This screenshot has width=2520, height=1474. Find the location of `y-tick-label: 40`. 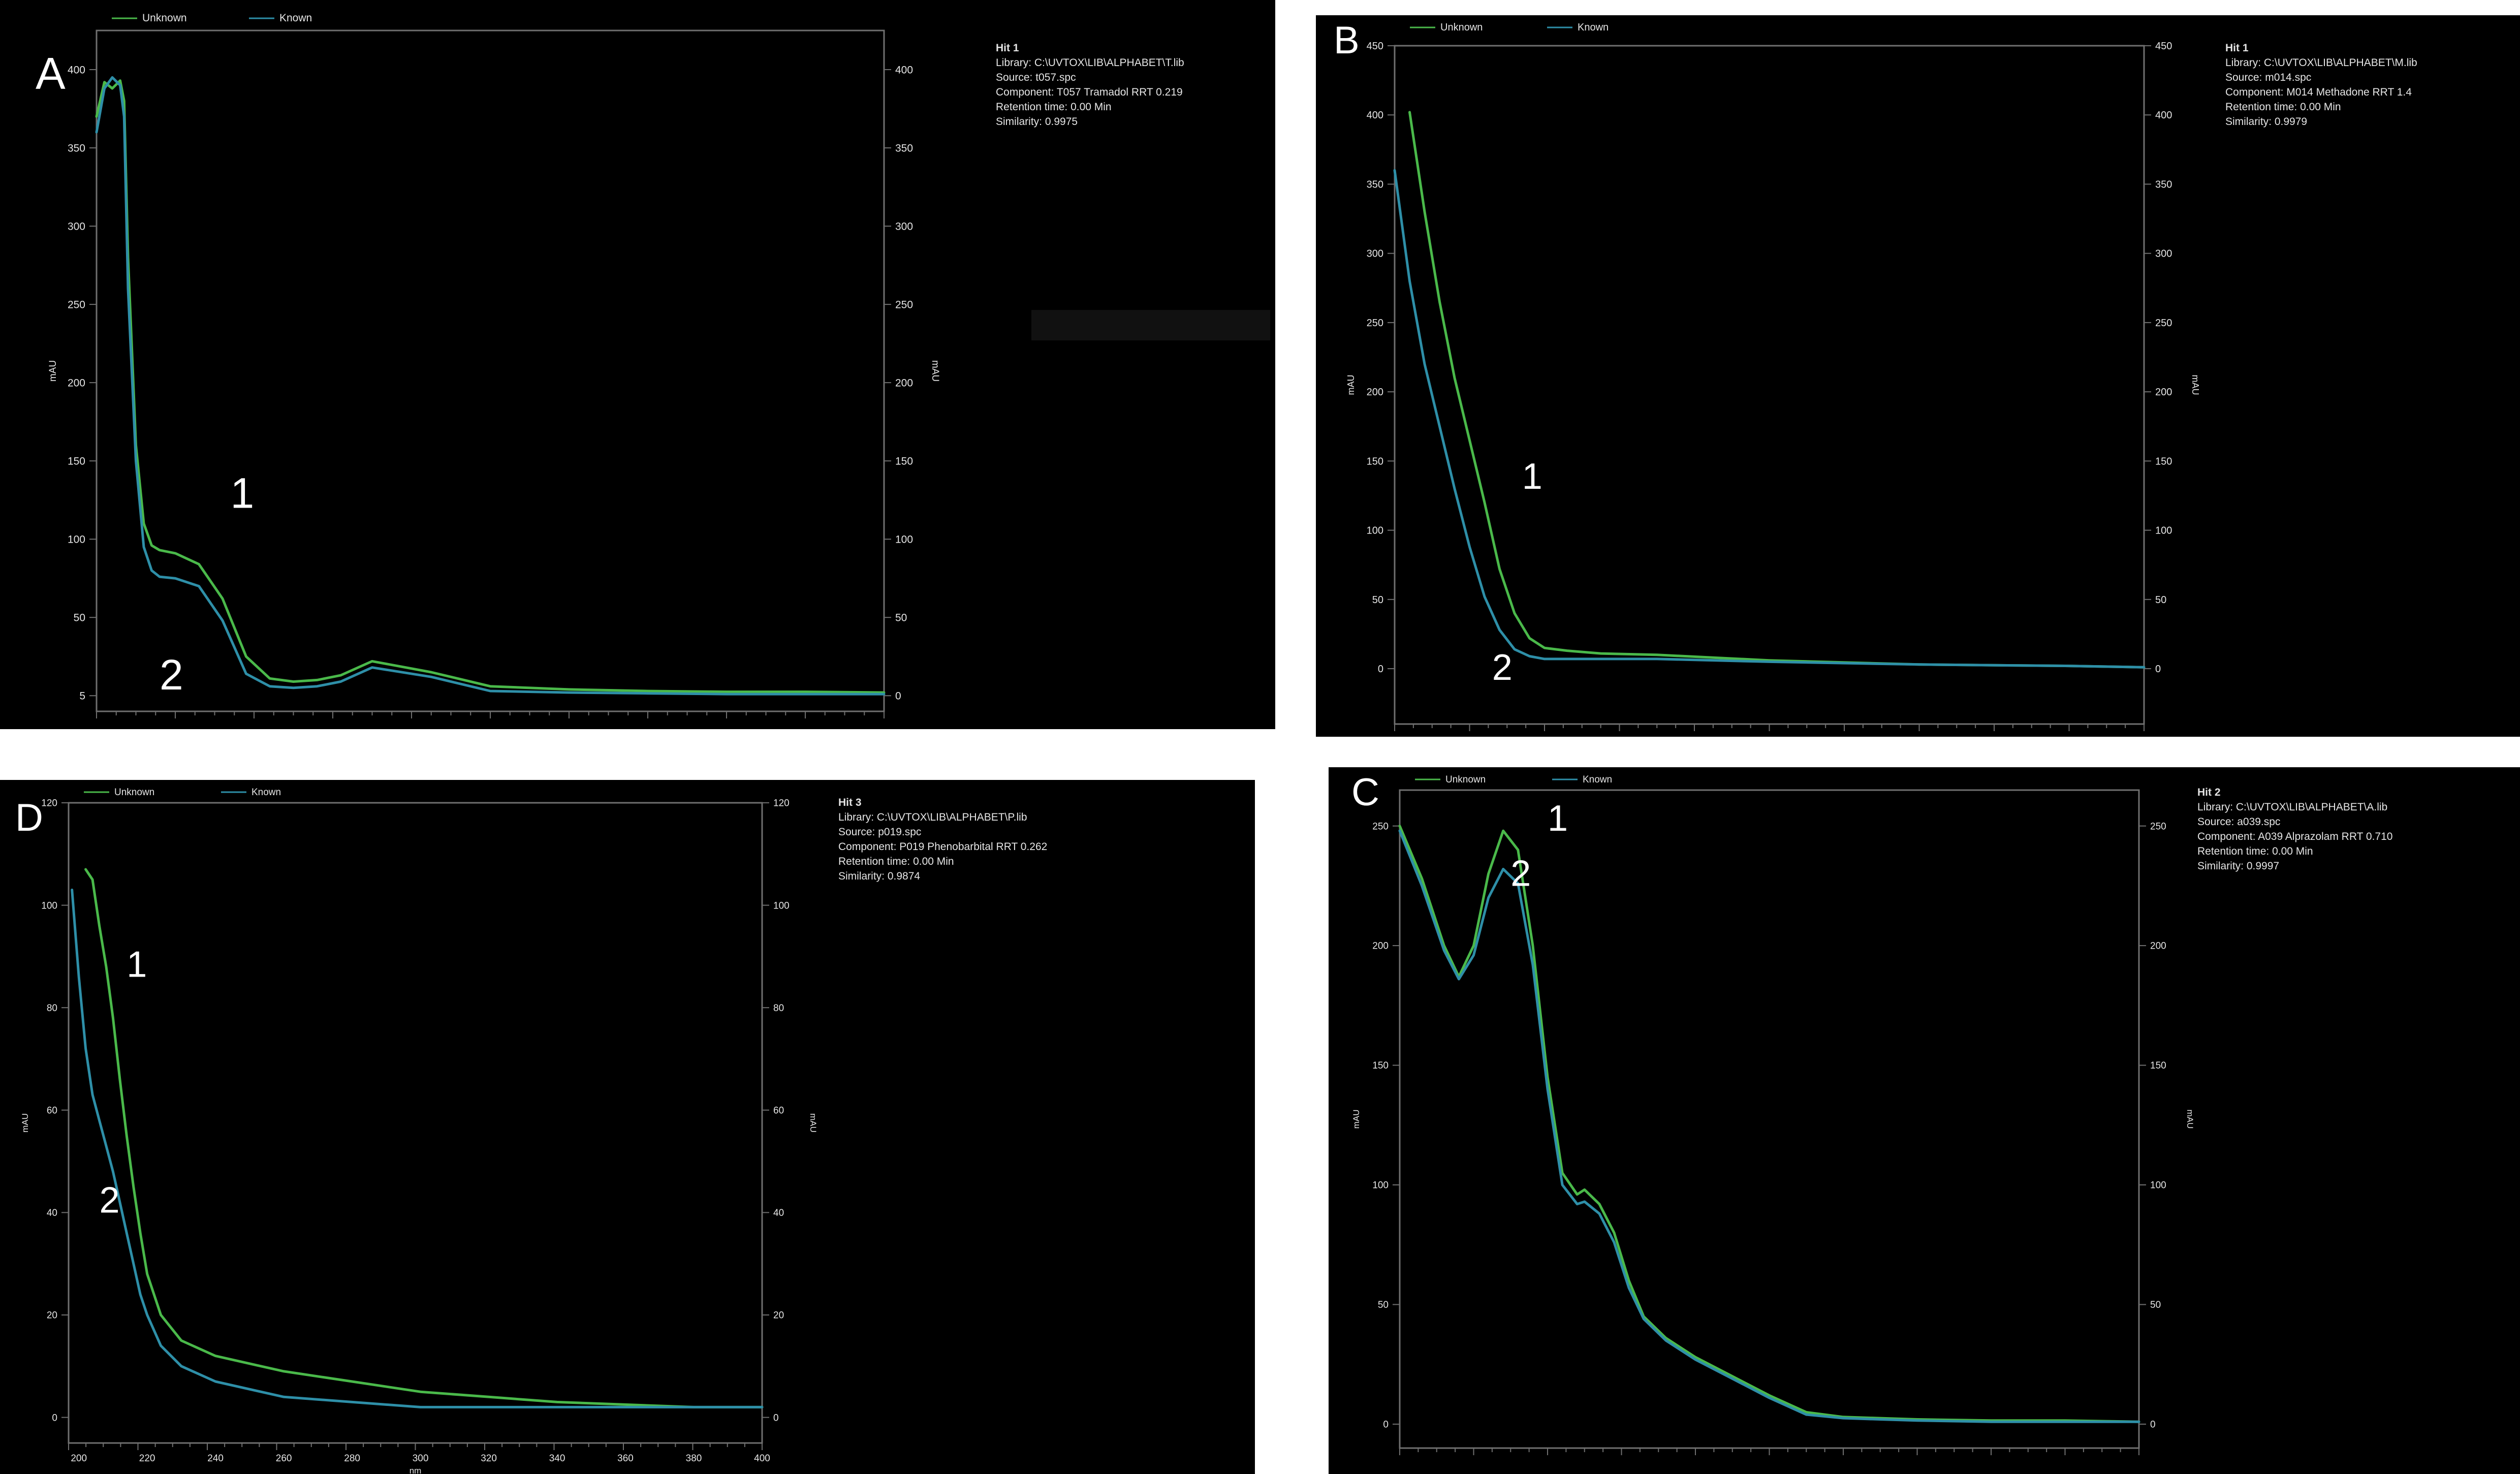

y-tick-label: 40 is located at coordinates (52, 1213).